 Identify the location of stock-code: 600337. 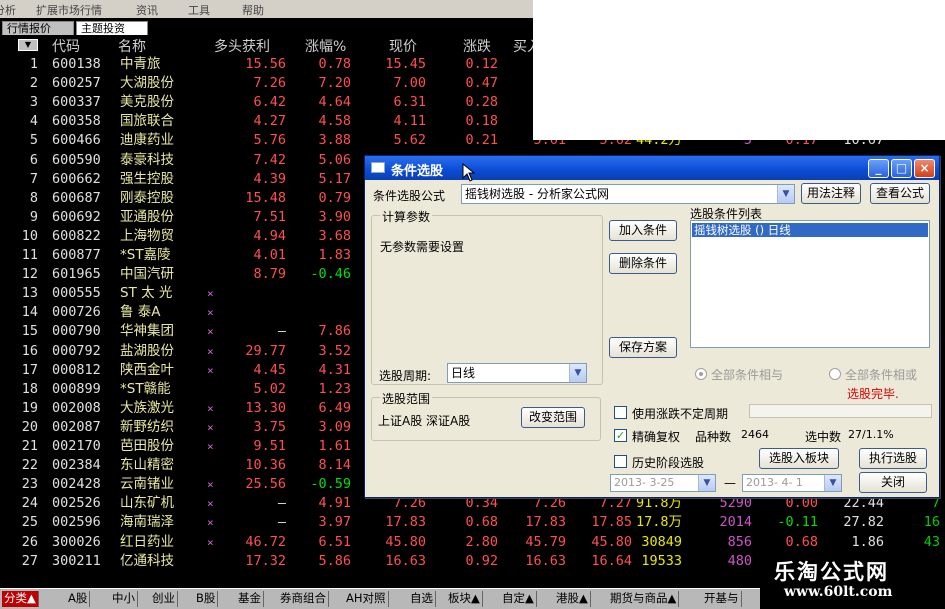
(76, 102).